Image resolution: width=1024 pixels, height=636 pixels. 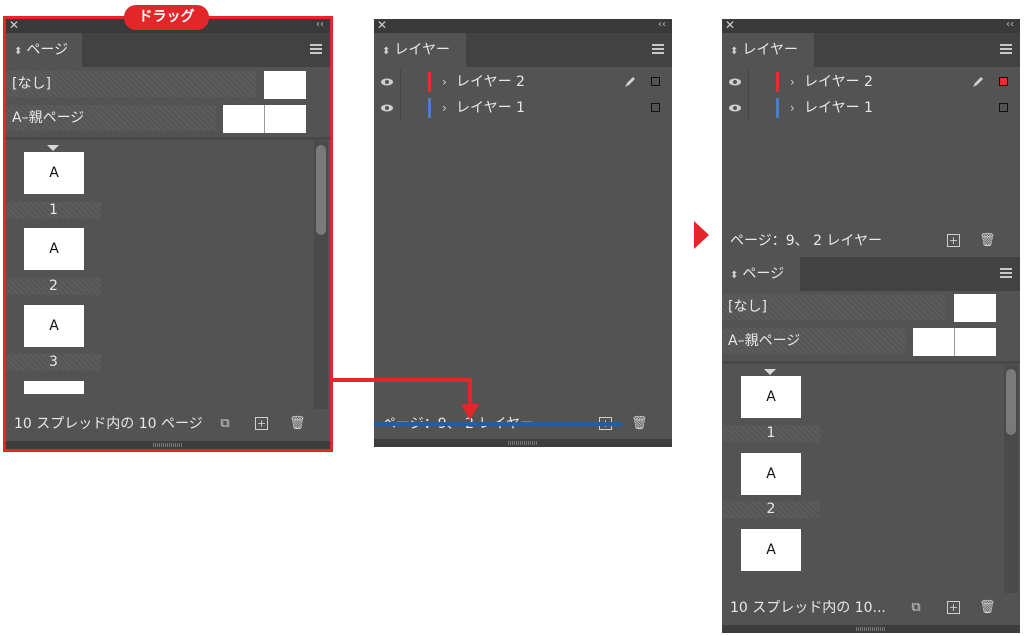 I want to click on drag-arrow-head, so click(x=470, y=412).